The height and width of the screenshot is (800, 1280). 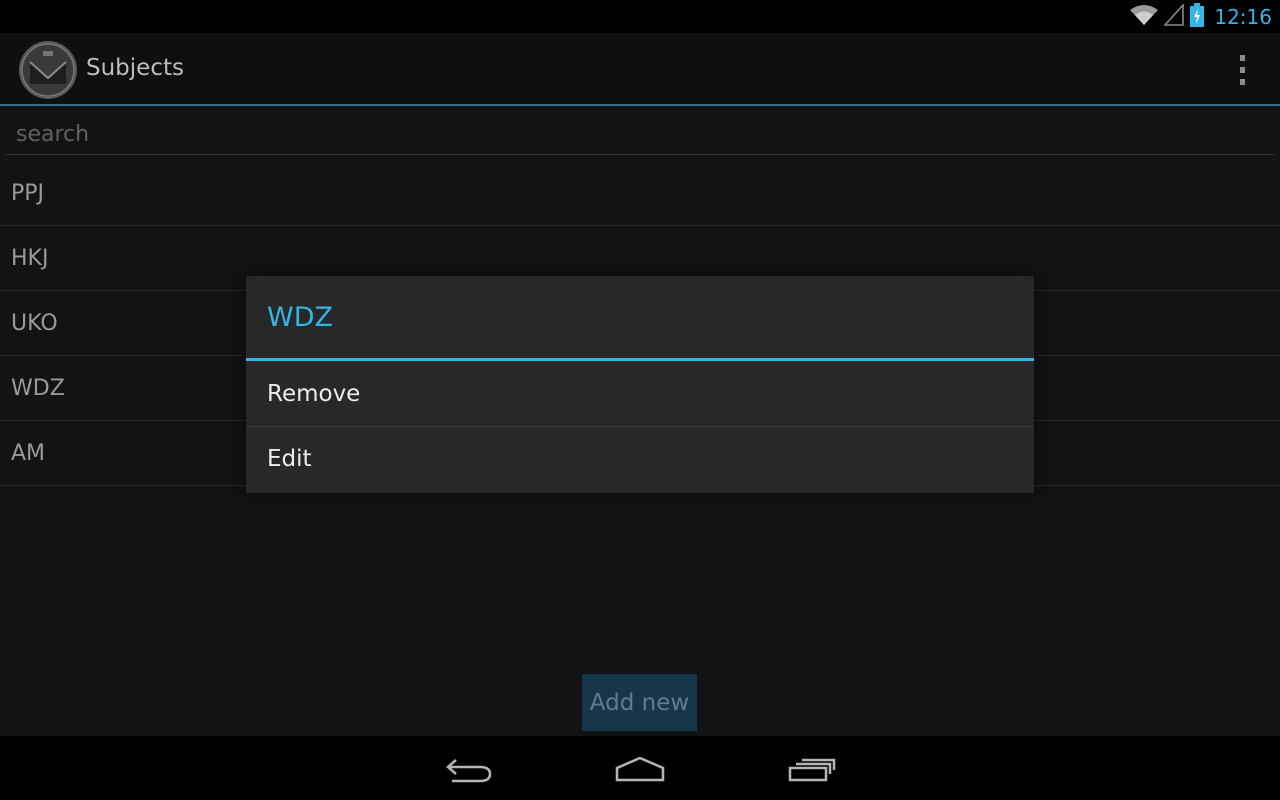 I want to click on page-title: Subjects, so click(x=135, y=68).